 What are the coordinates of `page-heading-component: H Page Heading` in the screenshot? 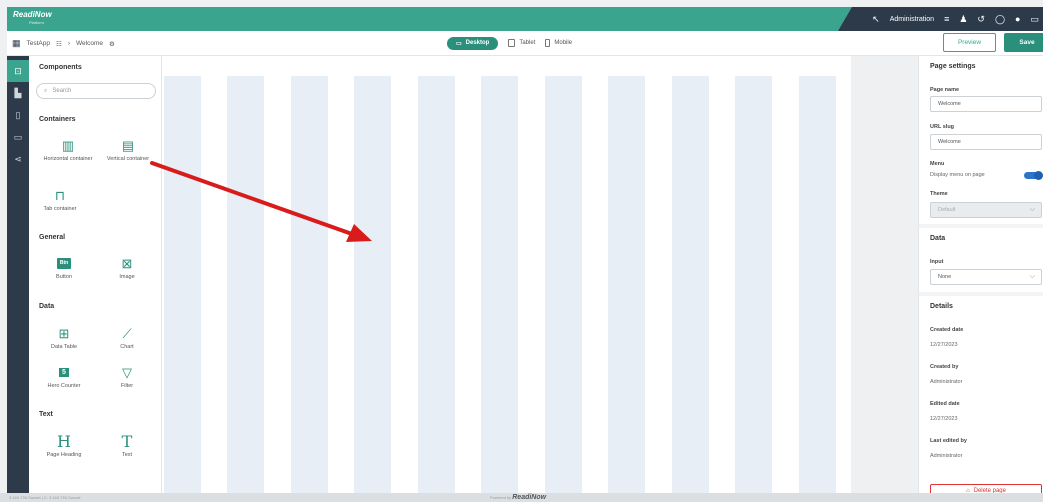 It's located at (64, 445).